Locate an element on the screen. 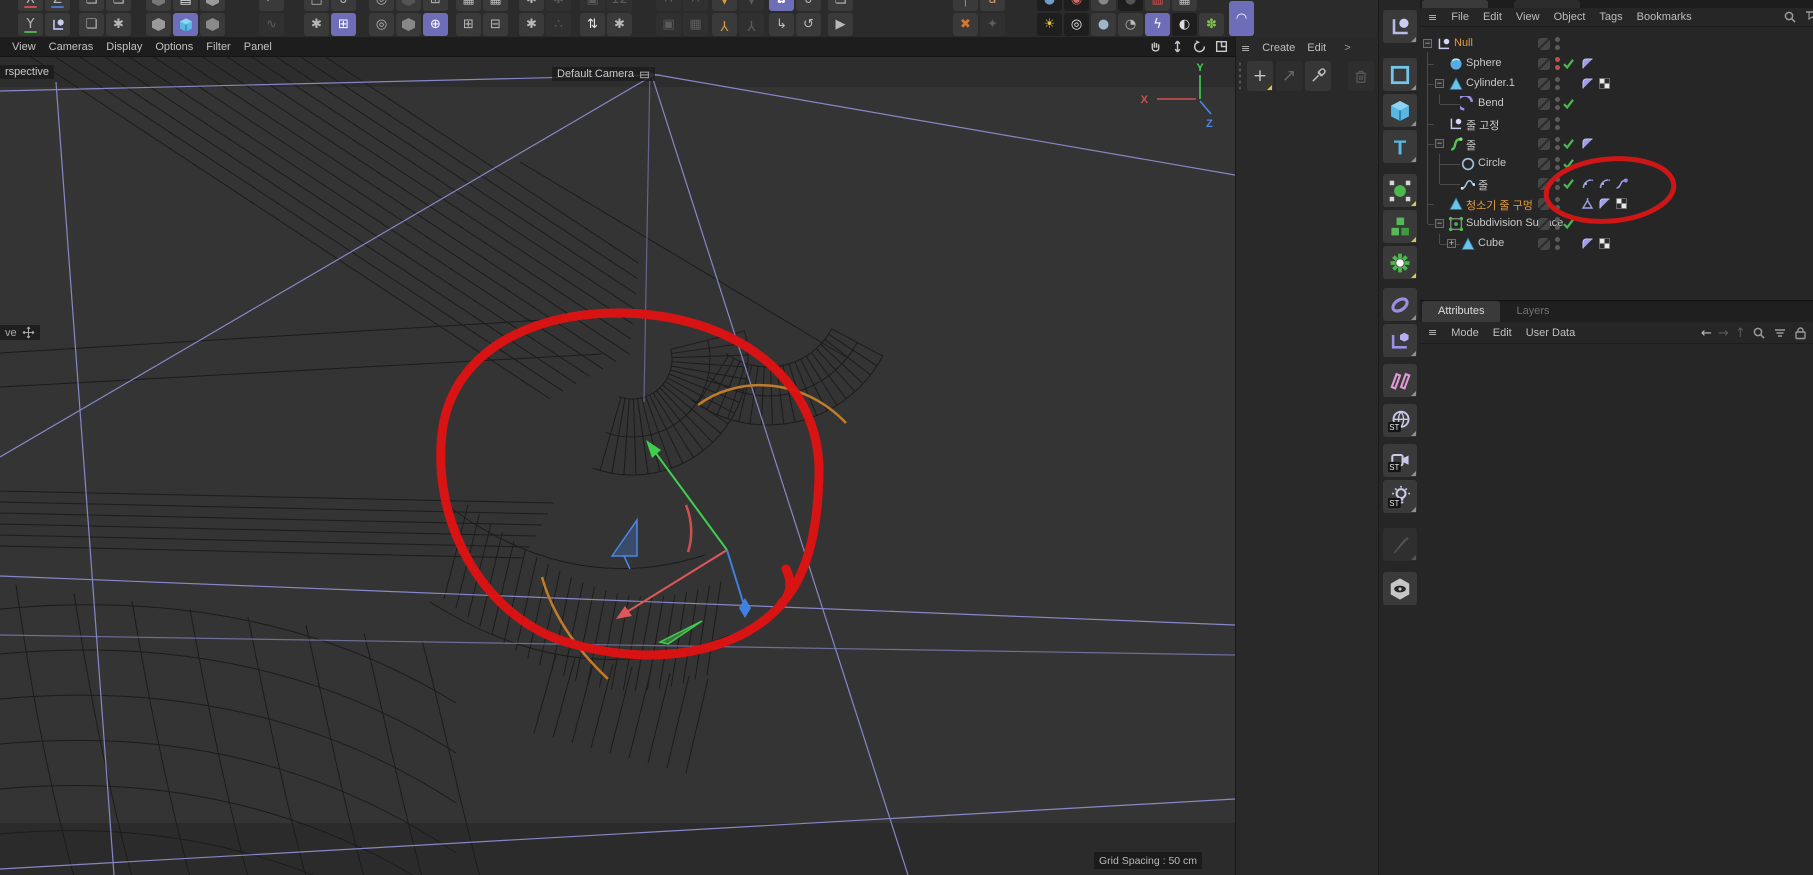 Image resolution: width=1813 pixels, height=875 pixels. line-orange-icon: | is located at coordinates (965, 5).